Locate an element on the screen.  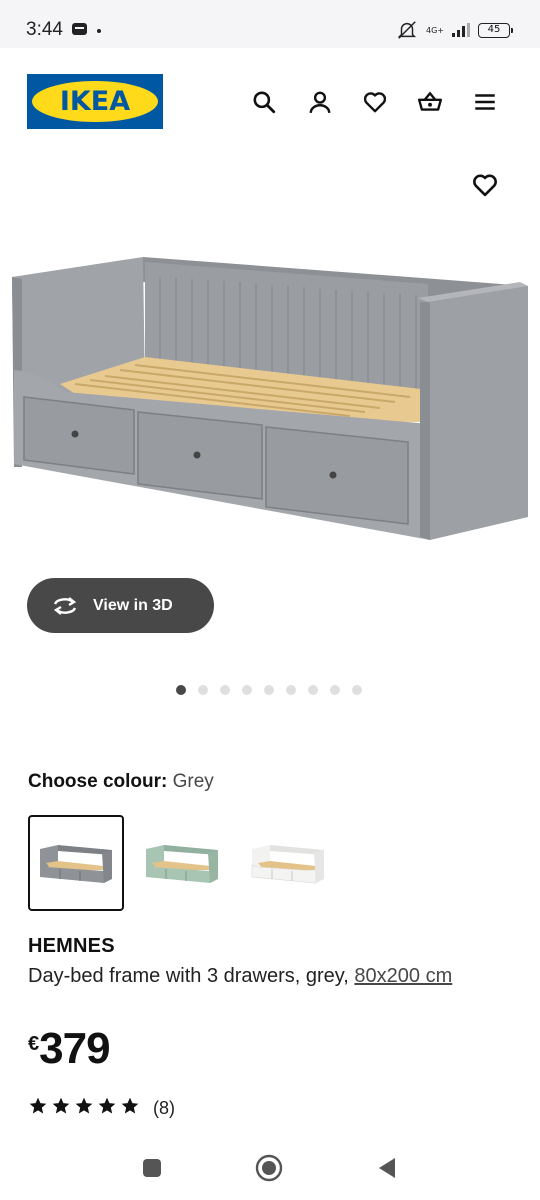
status-indicators: 4G+ 45 is located at coordinates (454, 30).